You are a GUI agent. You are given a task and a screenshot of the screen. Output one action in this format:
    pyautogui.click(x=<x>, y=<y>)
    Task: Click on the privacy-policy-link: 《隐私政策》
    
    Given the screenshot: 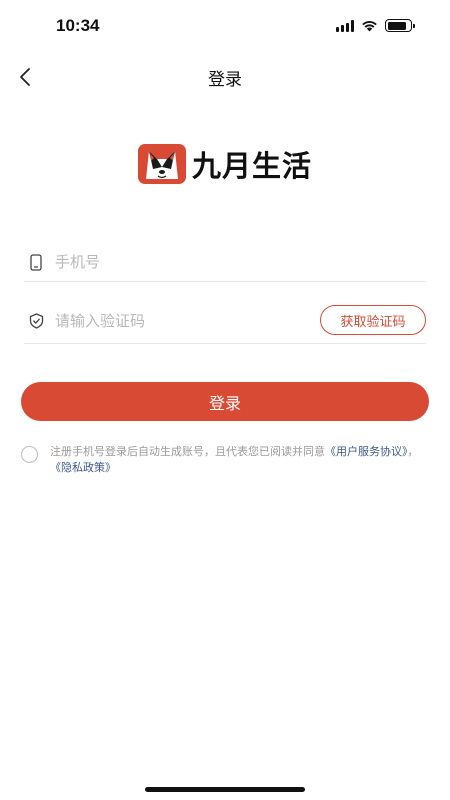 What is the action you would take?
    pyautogui.click(x=83, y=467)
    